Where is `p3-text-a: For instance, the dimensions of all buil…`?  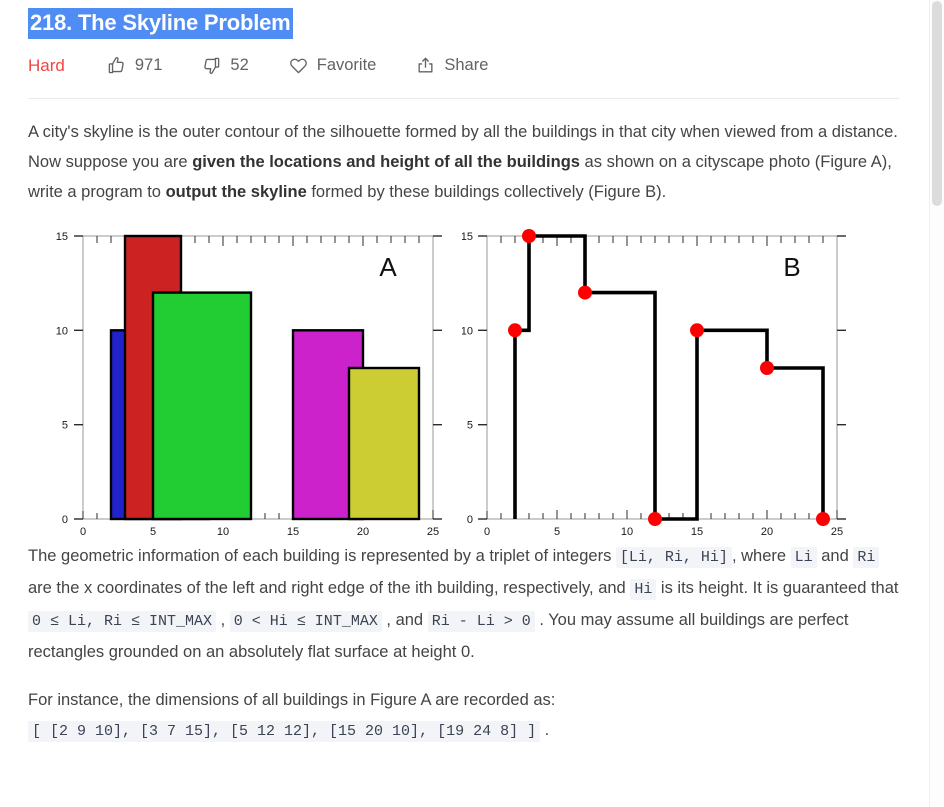
p3-text-a: For instance, the dimensions of all buil… is located at coordinates (292, 699).